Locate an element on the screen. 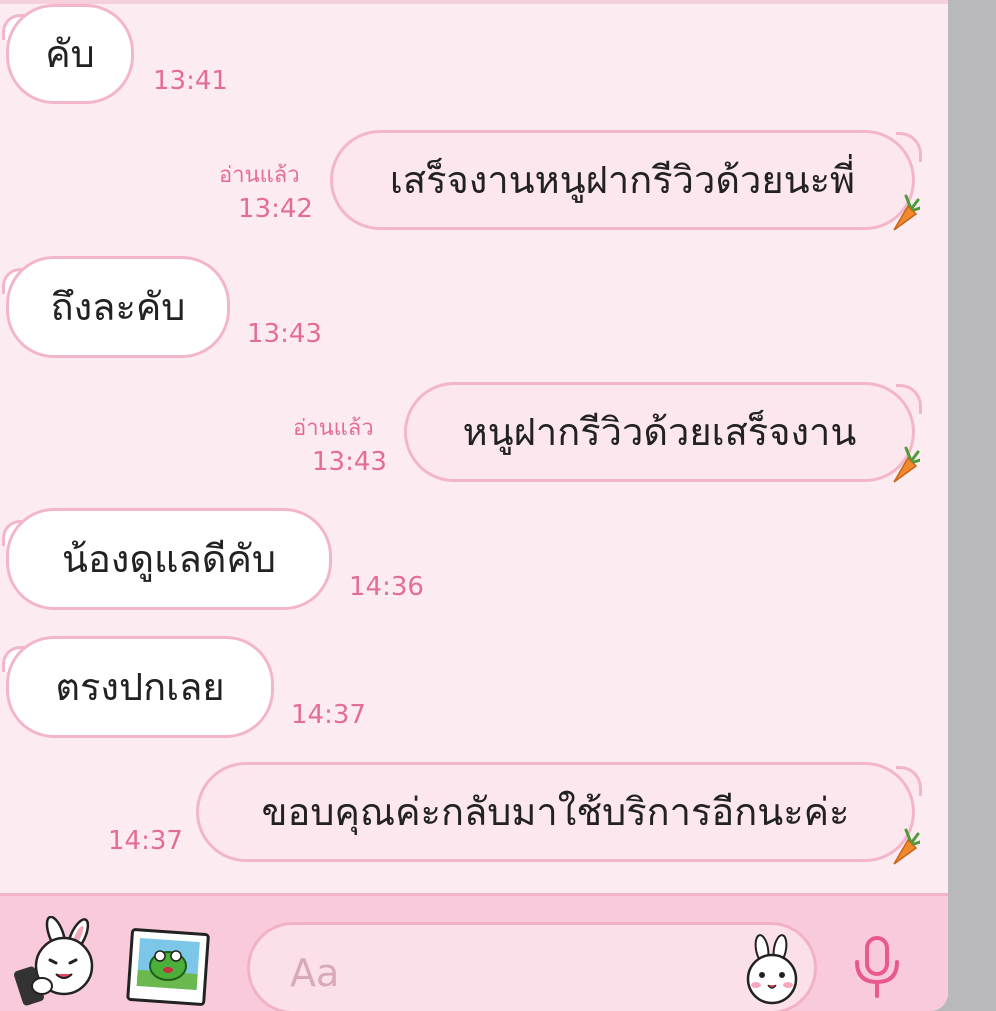 The image size is (996, 1011). message-time: 14:36 is located at coordinates (386, 587).